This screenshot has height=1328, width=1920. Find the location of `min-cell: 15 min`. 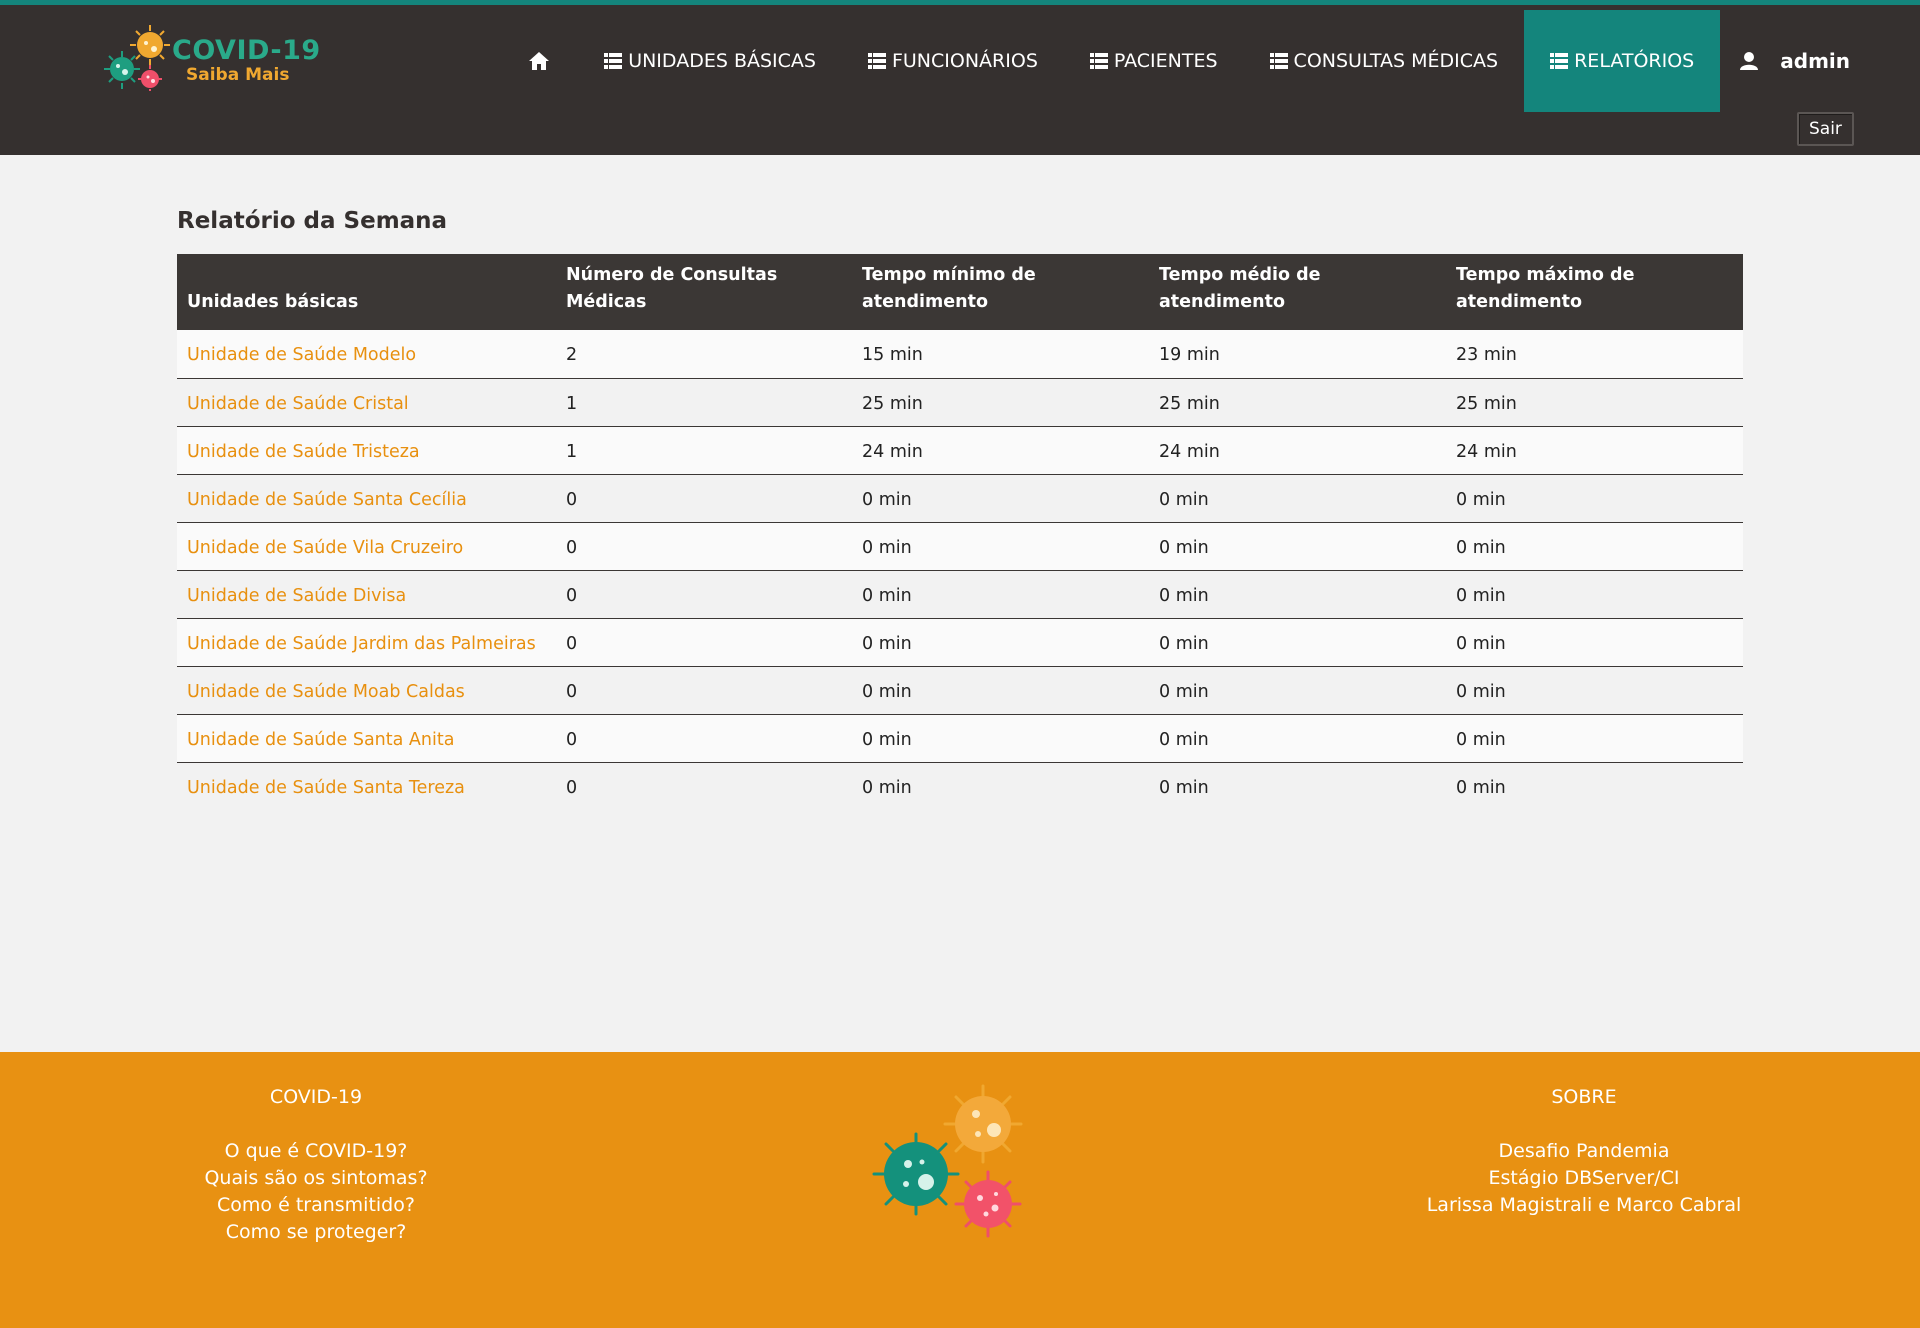

min-cell: 15 min is located at coordinates (1000, 354).